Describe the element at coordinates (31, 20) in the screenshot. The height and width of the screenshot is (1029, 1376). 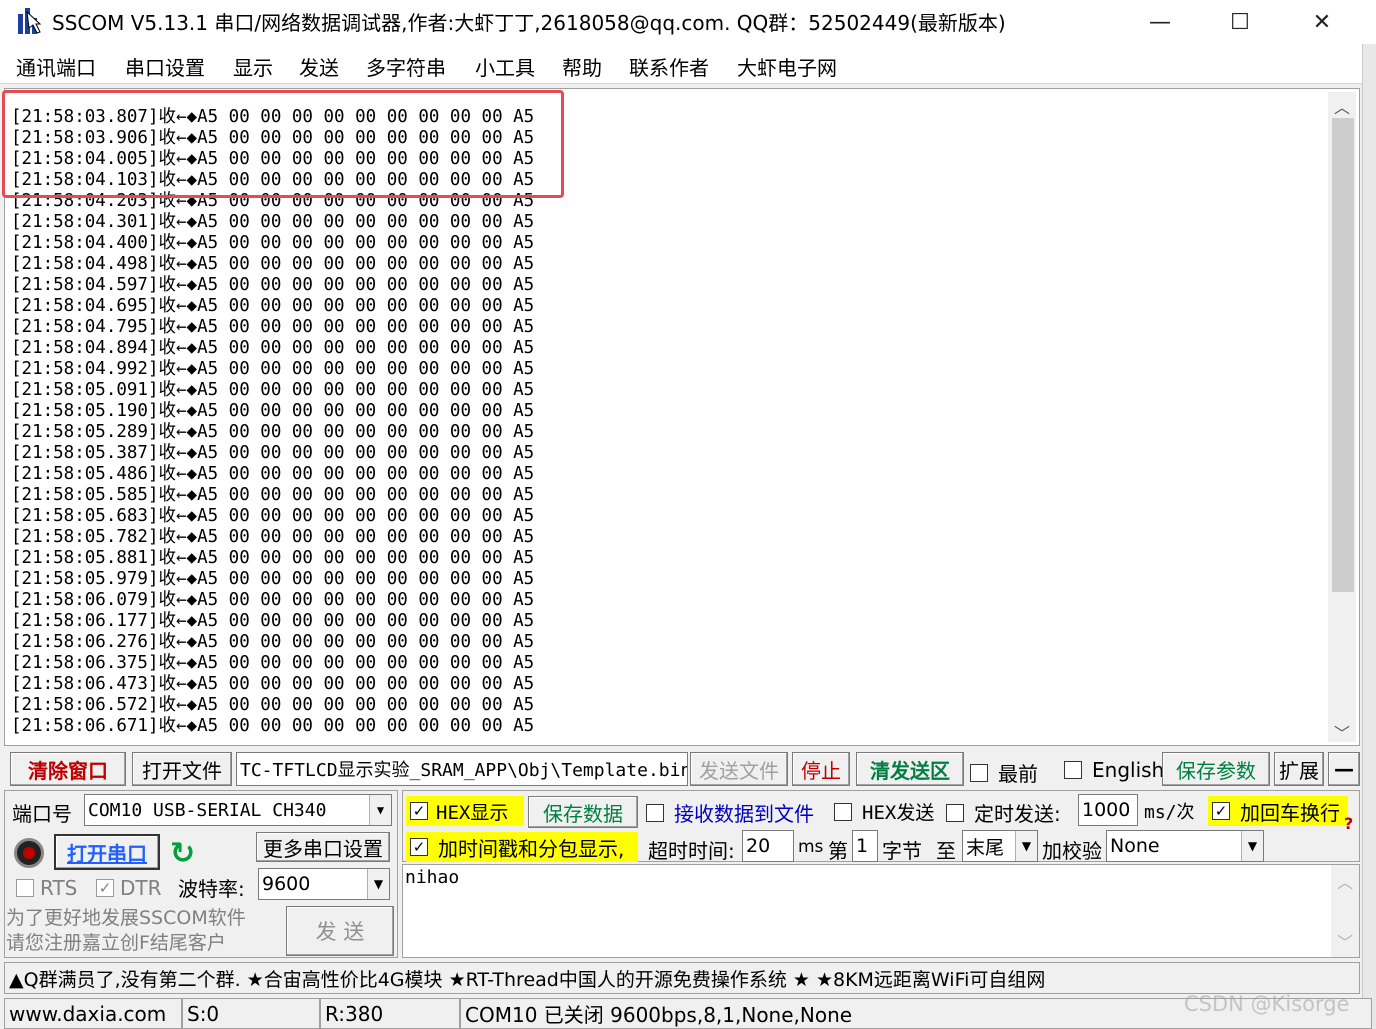
I see `app-icon` at that location.